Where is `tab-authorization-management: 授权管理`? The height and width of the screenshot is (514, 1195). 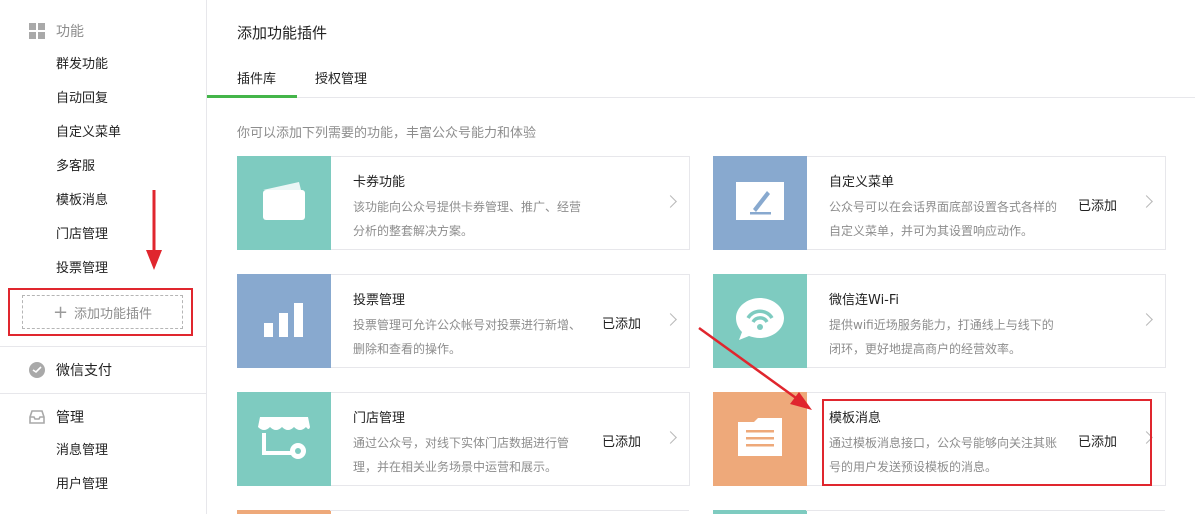 tab-authorization-management: 授权管理 is located at coordinates (341, 77).